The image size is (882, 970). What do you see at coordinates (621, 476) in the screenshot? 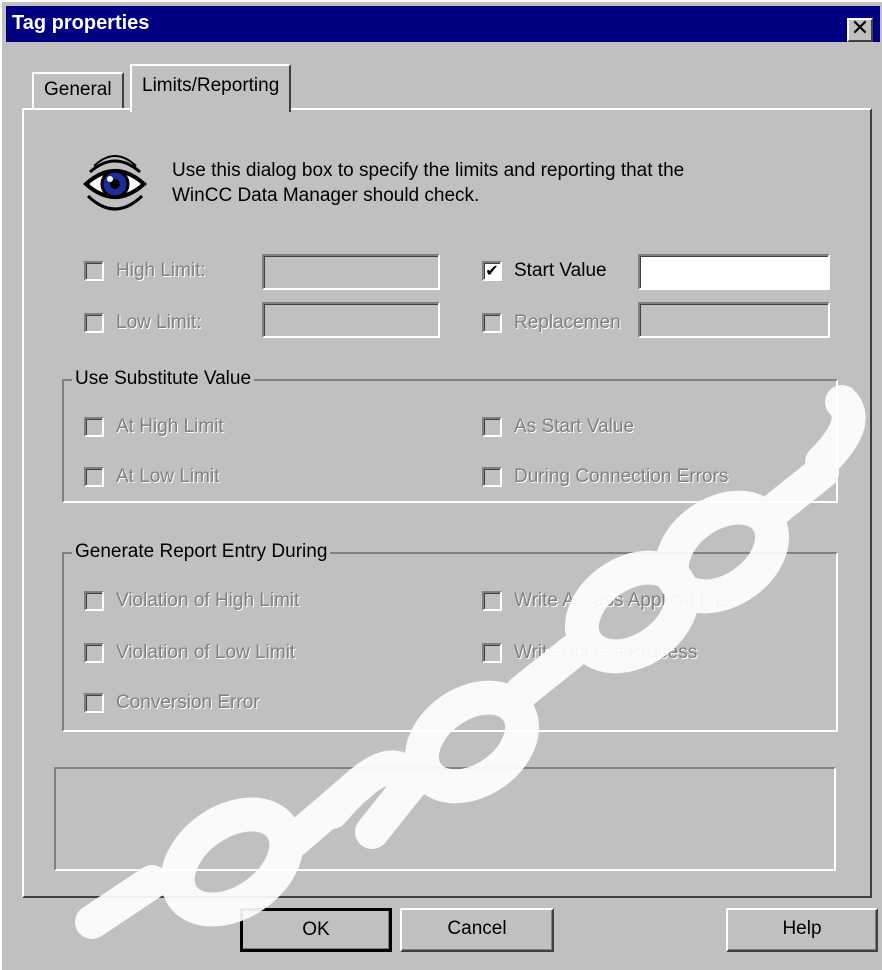
I see `during-connection-errors-label: During Connection Errors` at bounding box center [621, 476].